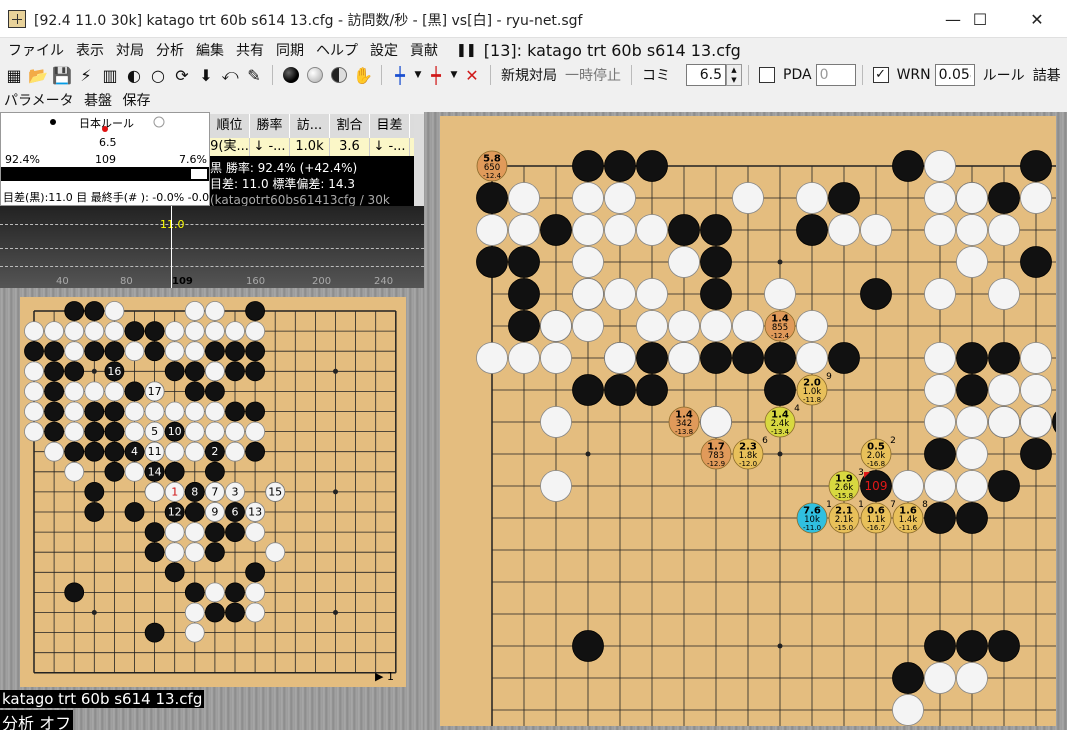 The height and width of the screenshot is (730, 1067). Describe the element at coordinates (339, 50) in the screenshot. I see `menu-help: ヘルプ` at that location.